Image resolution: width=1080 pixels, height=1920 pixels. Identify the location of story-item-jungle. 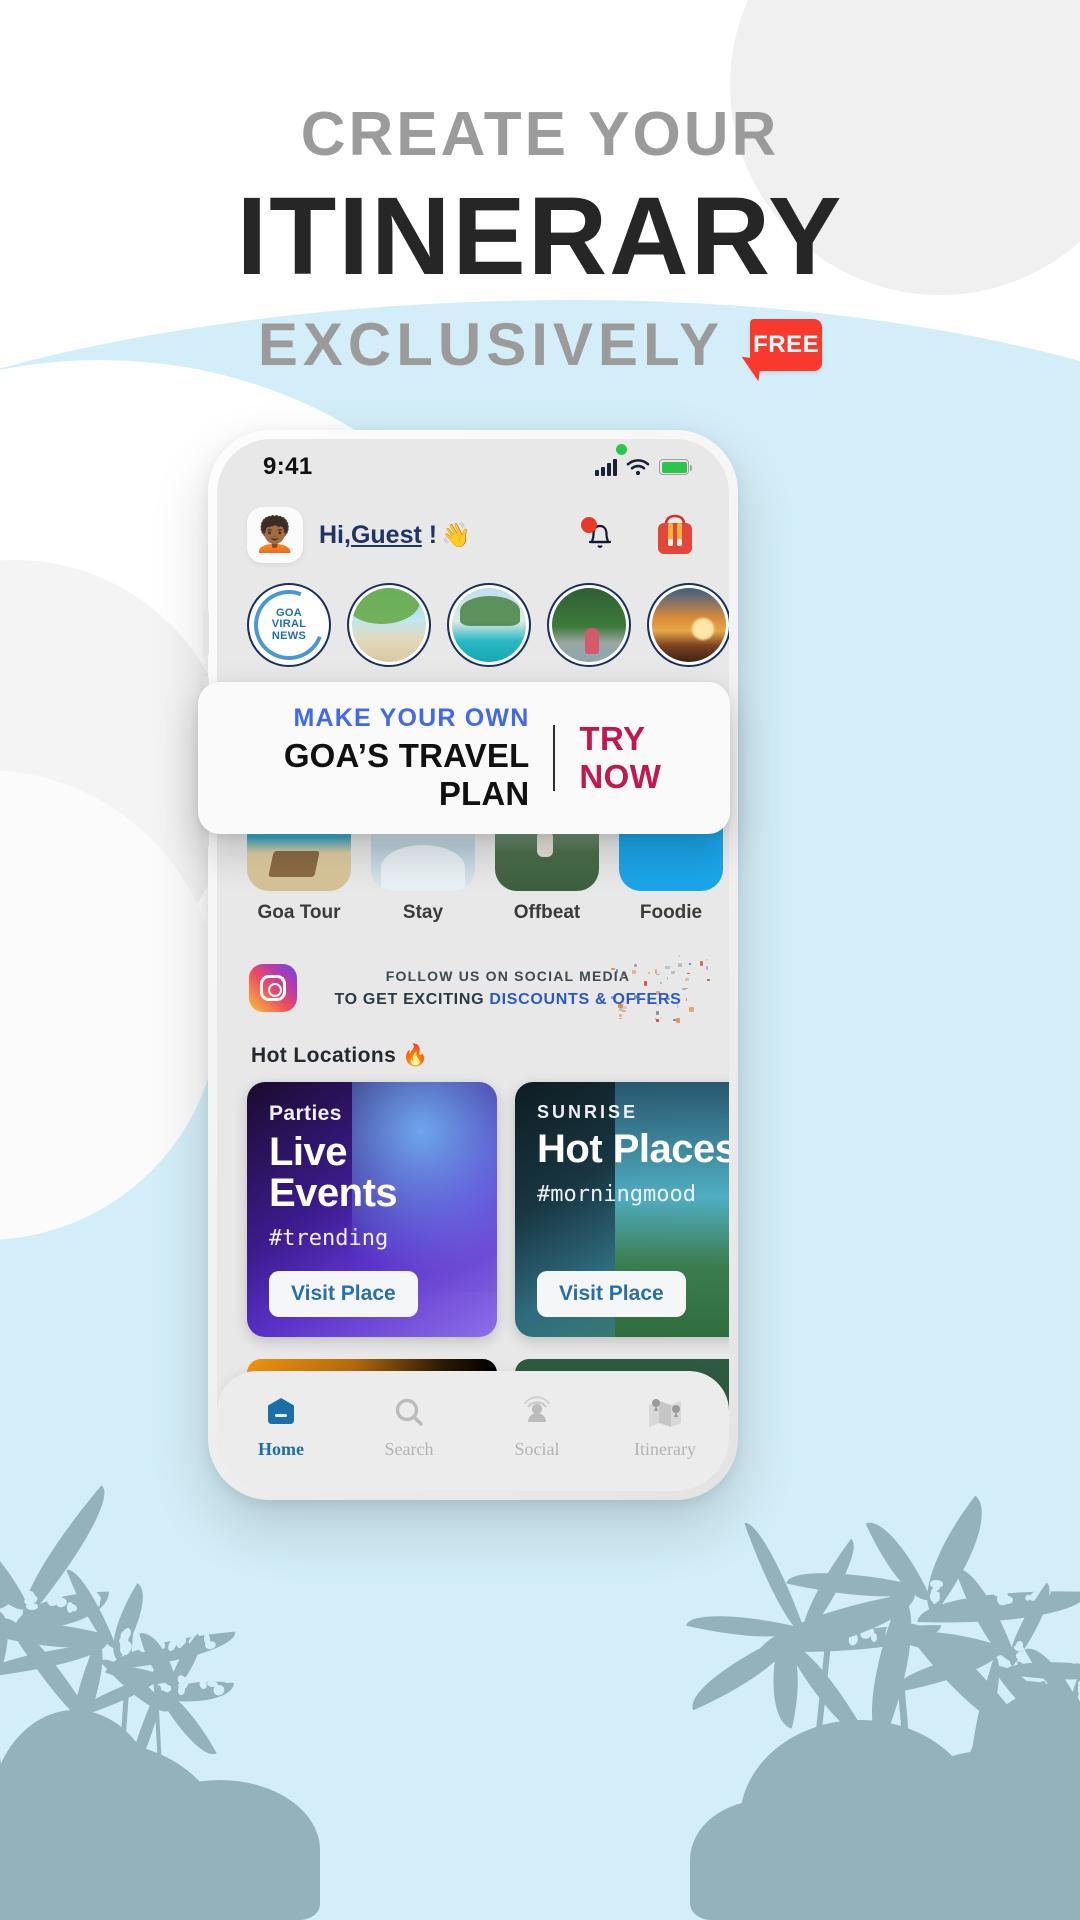
(589, 625).